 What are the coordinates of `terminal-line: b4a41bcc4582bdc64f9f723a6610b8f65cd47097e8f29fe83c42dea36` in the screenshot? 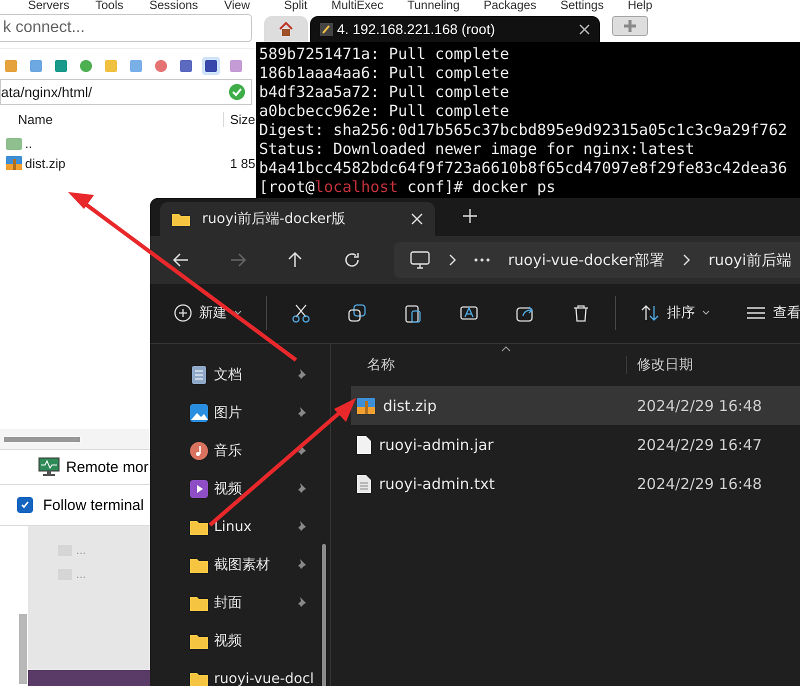 It's located at (523, 168).